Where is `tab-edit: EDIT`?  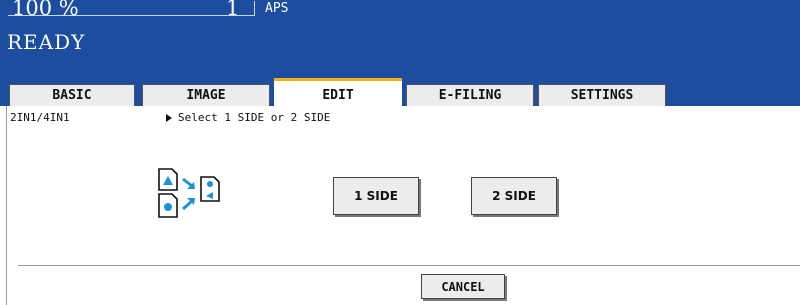 tab-edit: EDIT is located at coordinates (338, 93).